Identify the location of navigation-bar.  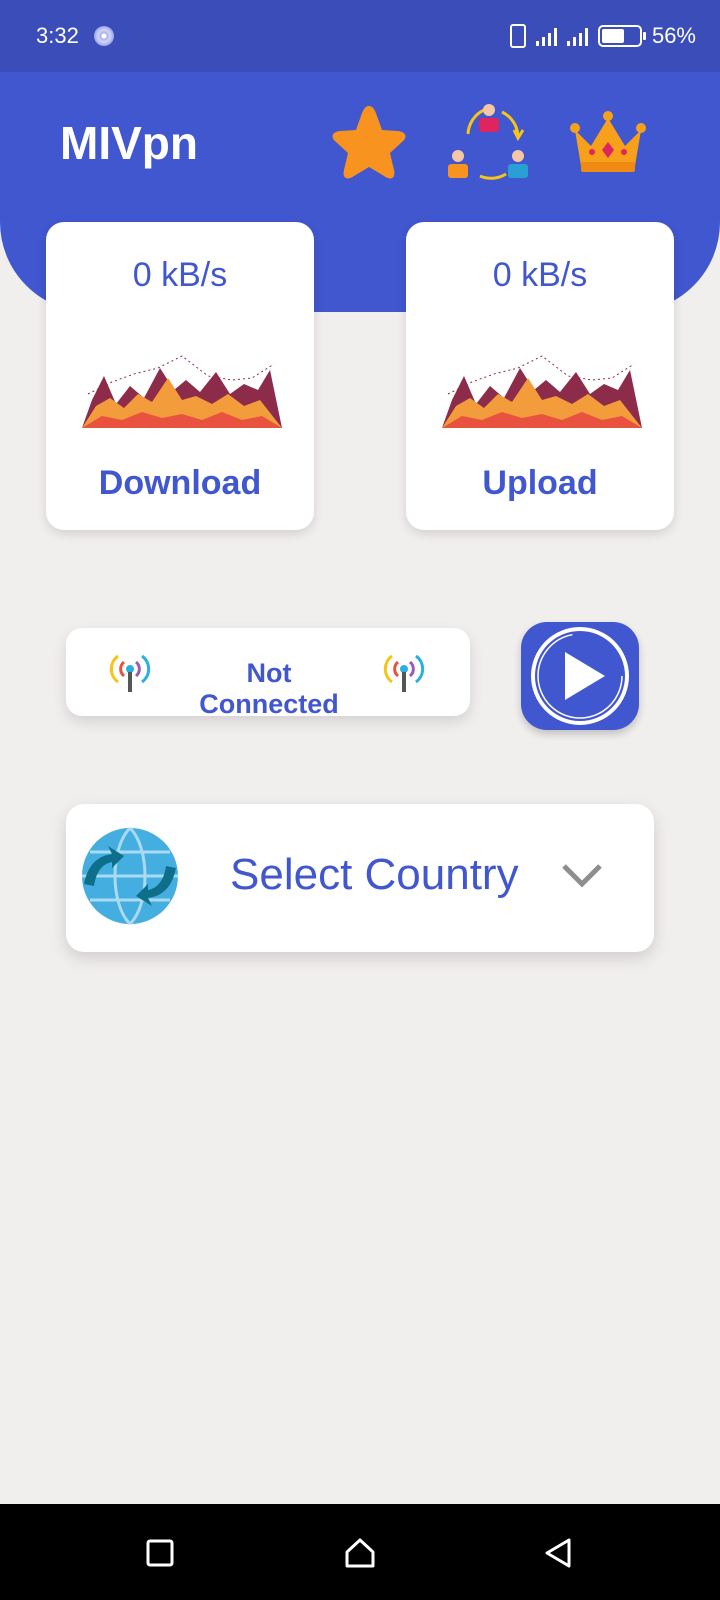
(360, 1552).